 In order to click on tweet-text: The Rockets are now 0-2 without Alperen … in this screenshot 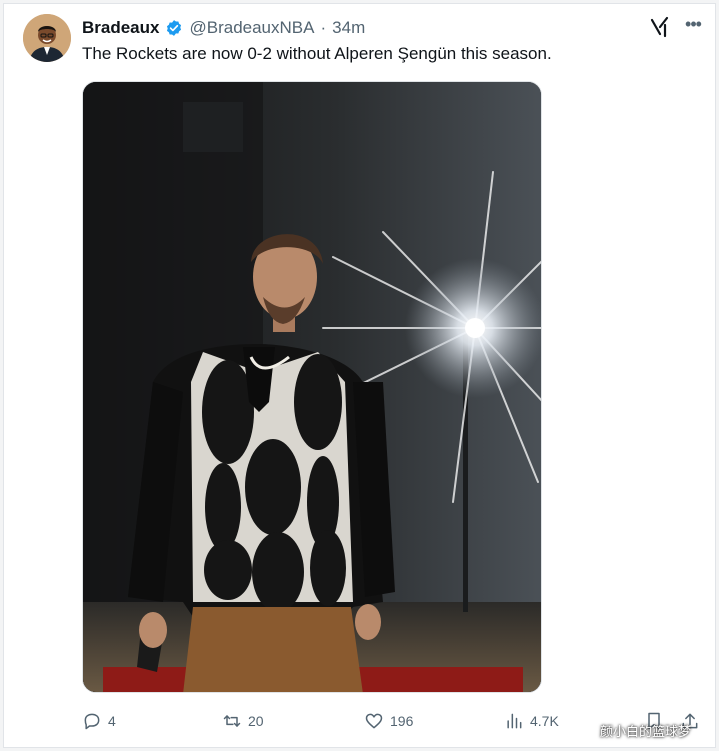, I will do `click(317, 53)`.